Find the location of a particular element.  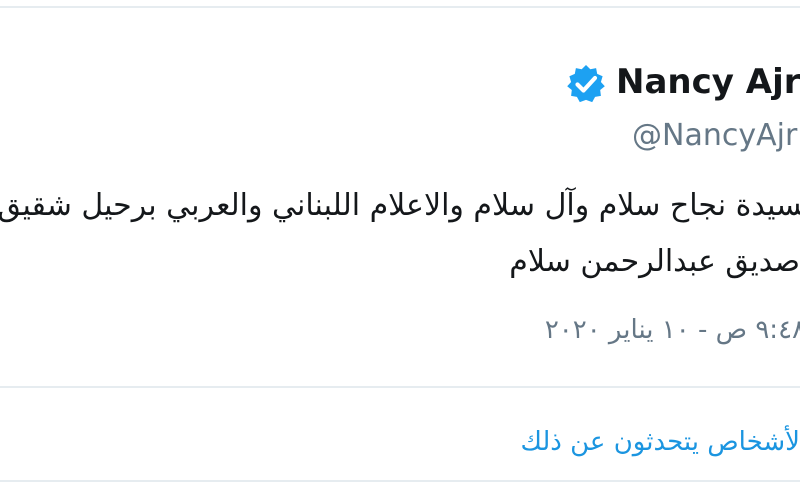

bottom-border is located at coordinates (400, 481).